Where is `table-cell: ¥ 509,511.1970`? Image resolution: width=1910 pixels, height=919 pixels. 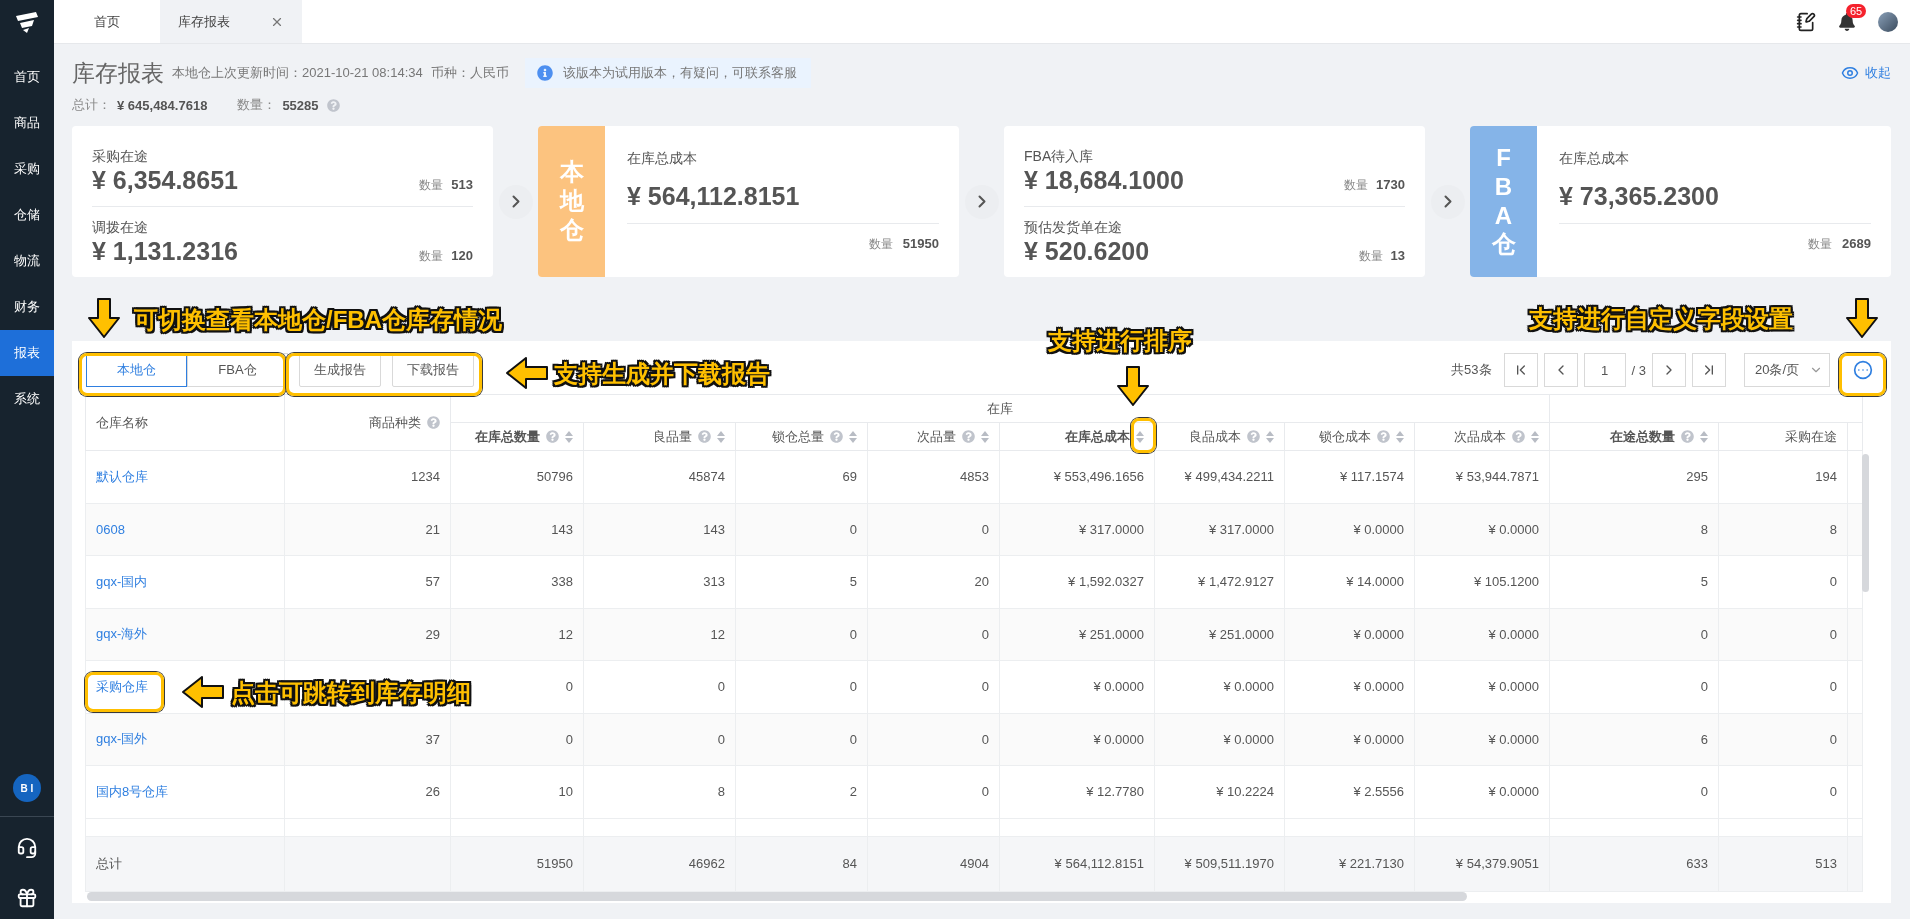
table-cell: ¥ 509,511.1970 is located at coordinates (1229, 863).